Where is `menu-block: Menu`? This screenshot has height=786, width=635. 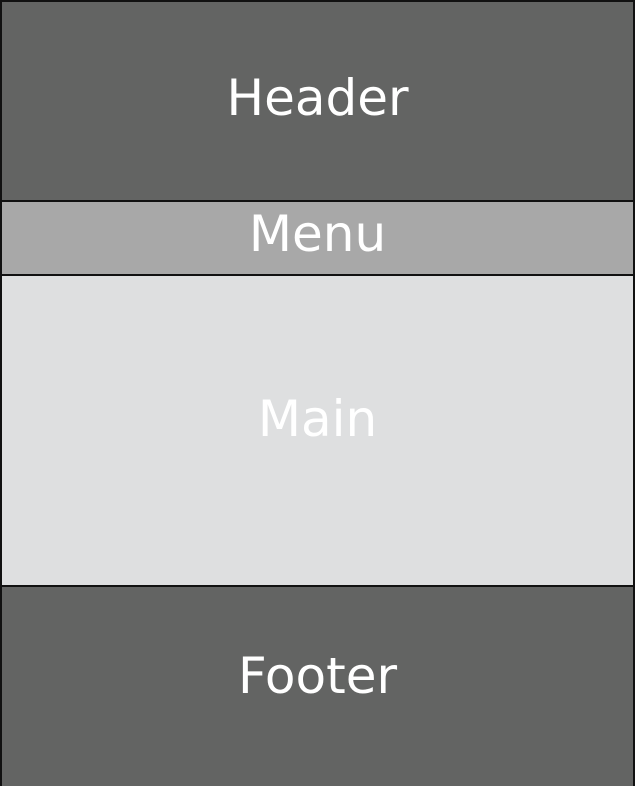 menu-block: Menu is located at coordinates (317, 239).